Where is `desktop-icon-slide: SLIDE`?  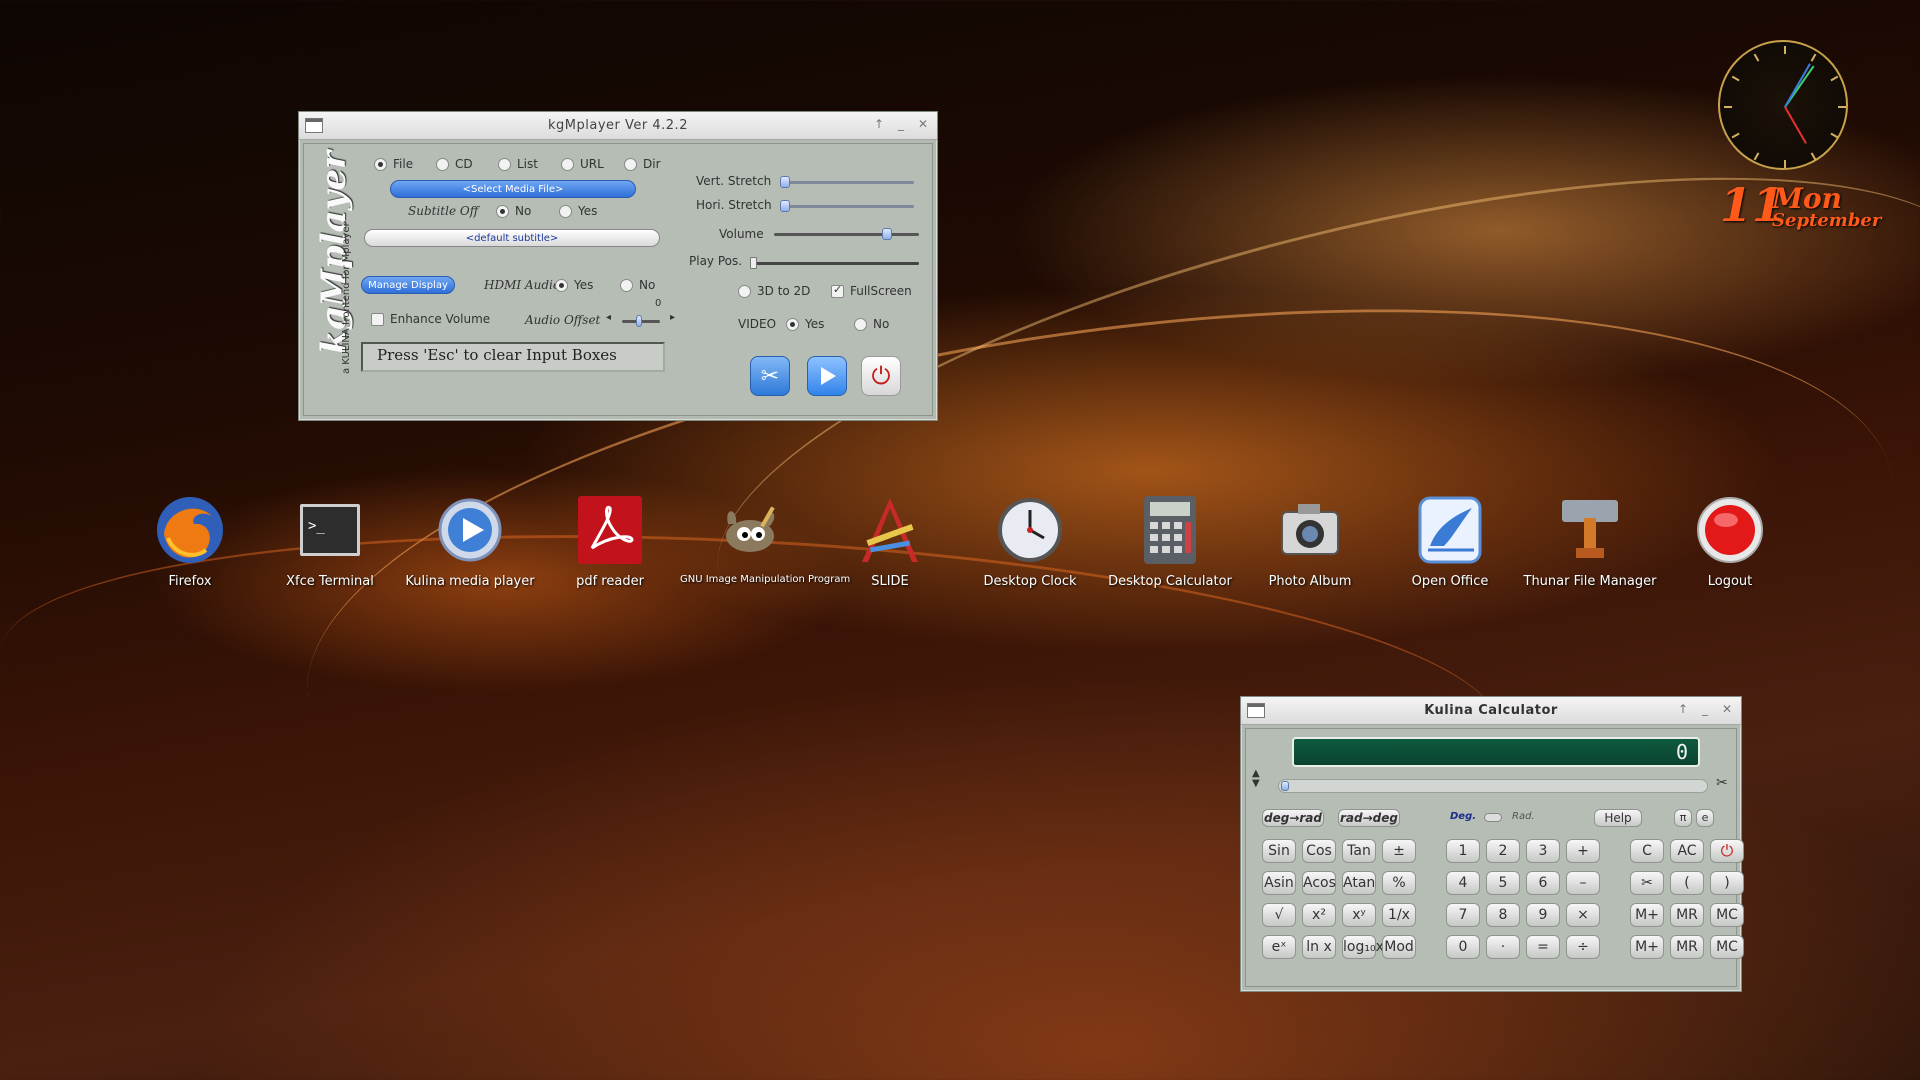 desktop-icon-slide: SLIDE is located at coordinates (890, 541).